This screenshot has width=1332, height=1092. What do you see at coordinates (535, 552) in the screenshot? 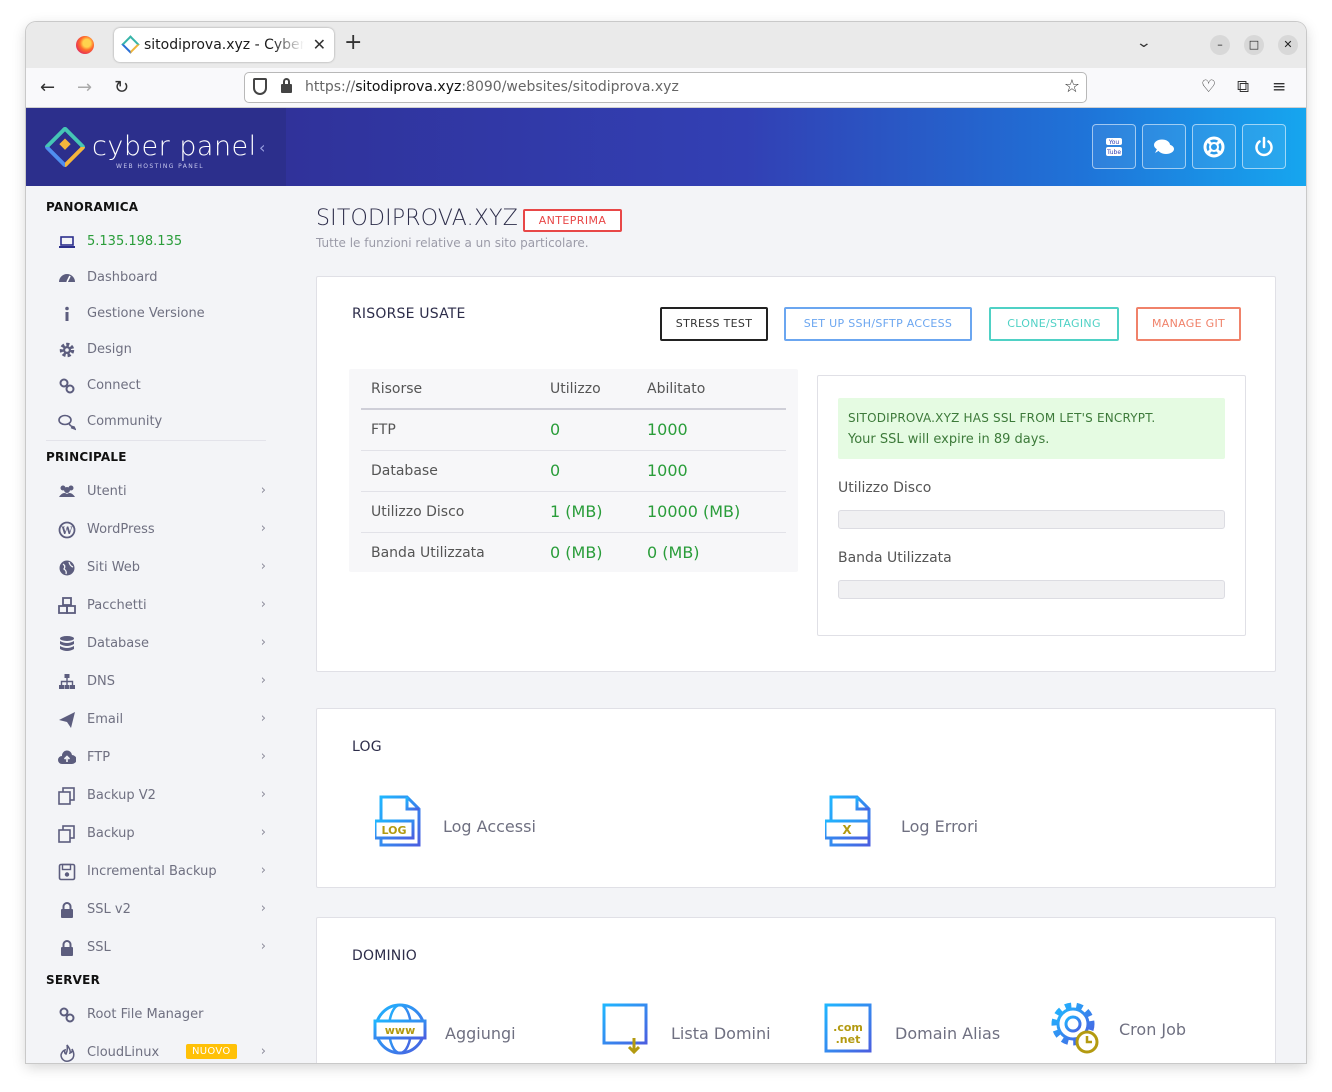
I see `table-row: Banda Utilizzata 0 (MB) 0 (MB)` at bounding box center [535, 552].